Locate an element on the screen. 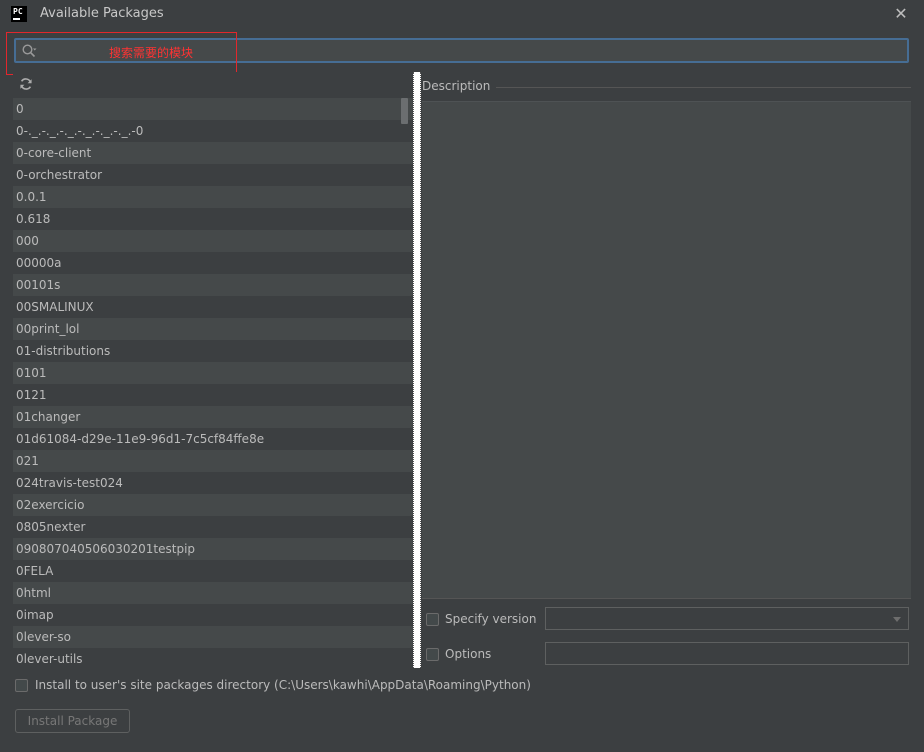 Image resolution: width=924 pixels, height=752 pixels. description-separator is located at coordinates (702, 87).